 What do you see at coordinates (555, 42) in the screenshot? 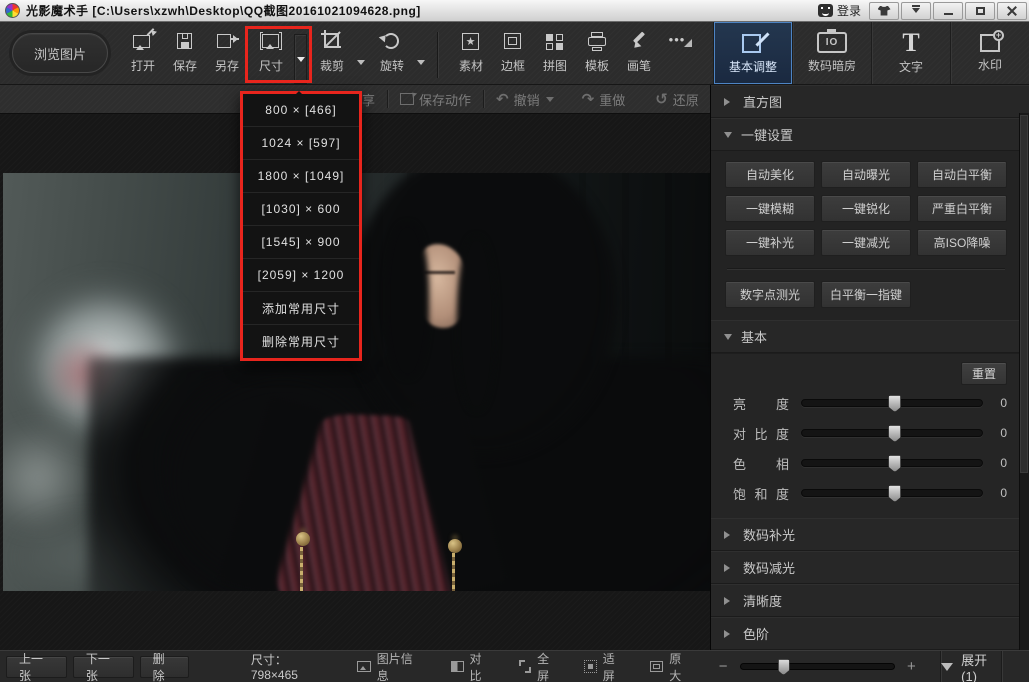
I see `collage-icon` at bounding box center [555, 42].